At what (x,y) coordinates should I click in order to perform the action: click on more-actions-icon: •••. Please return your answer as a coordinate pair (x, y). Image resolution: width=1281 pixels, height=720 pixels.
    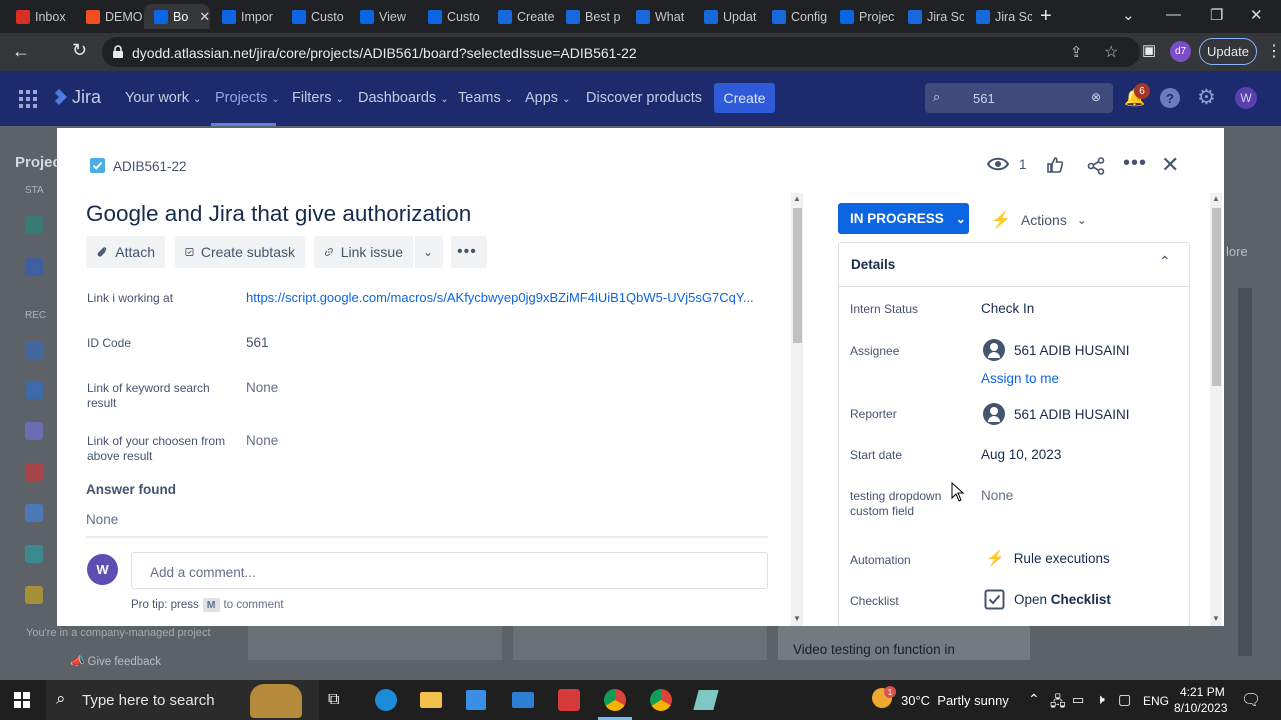
    Looking at the image, I should click on (1135, 163).